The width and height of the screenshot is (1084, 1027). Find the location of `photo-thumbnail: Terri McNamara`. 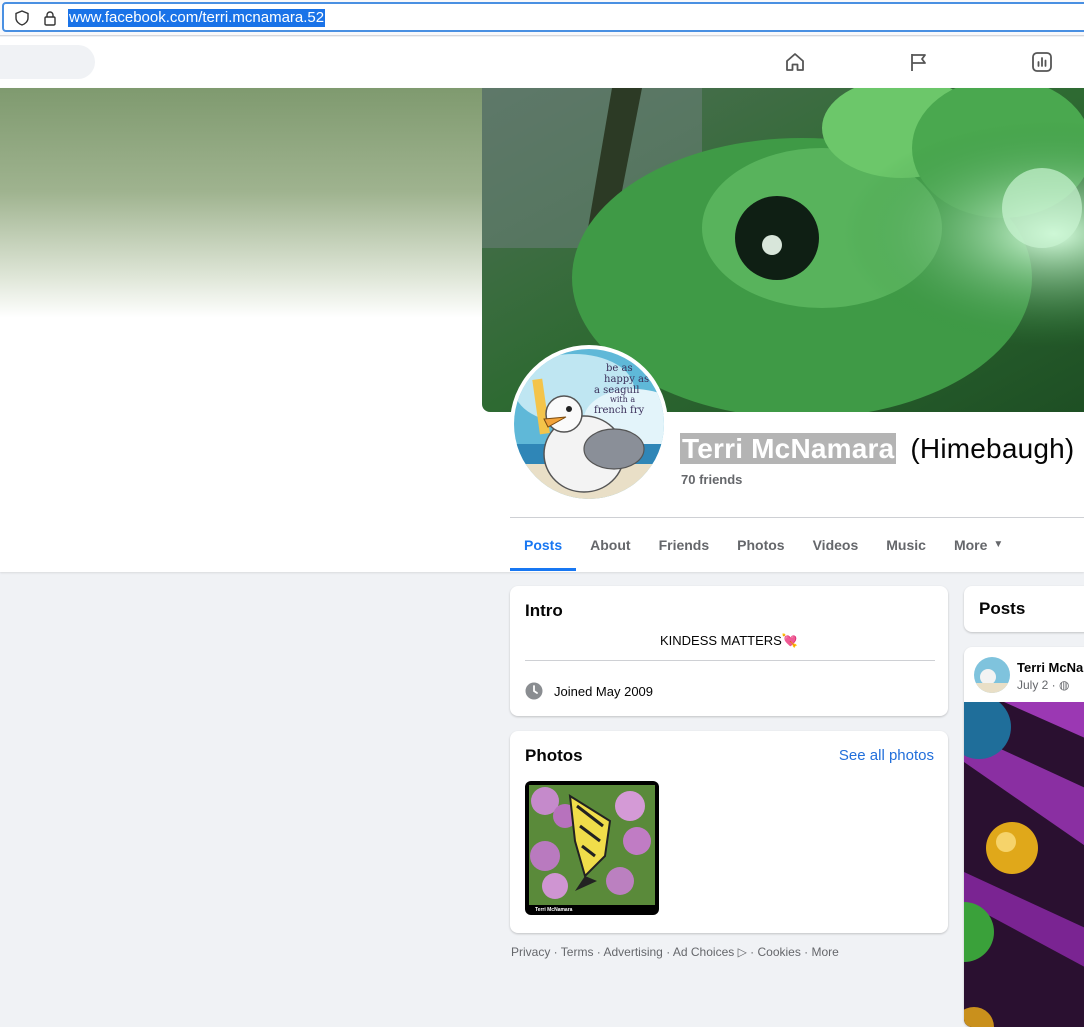

photo-thumbnail: Terri McNamara is located at coordinates (592, 848).